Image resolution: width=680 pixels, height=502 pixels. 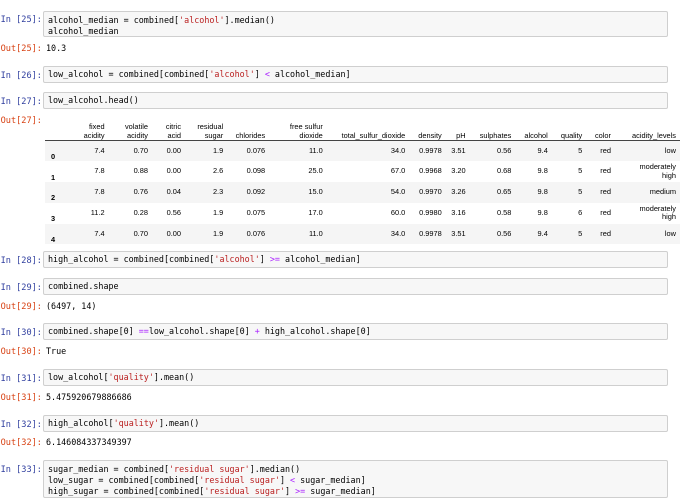 What do you see at coordinates (174, 192) in the screenshot?
I see `table-cell: 0.04` at bounding box center [174, 192].